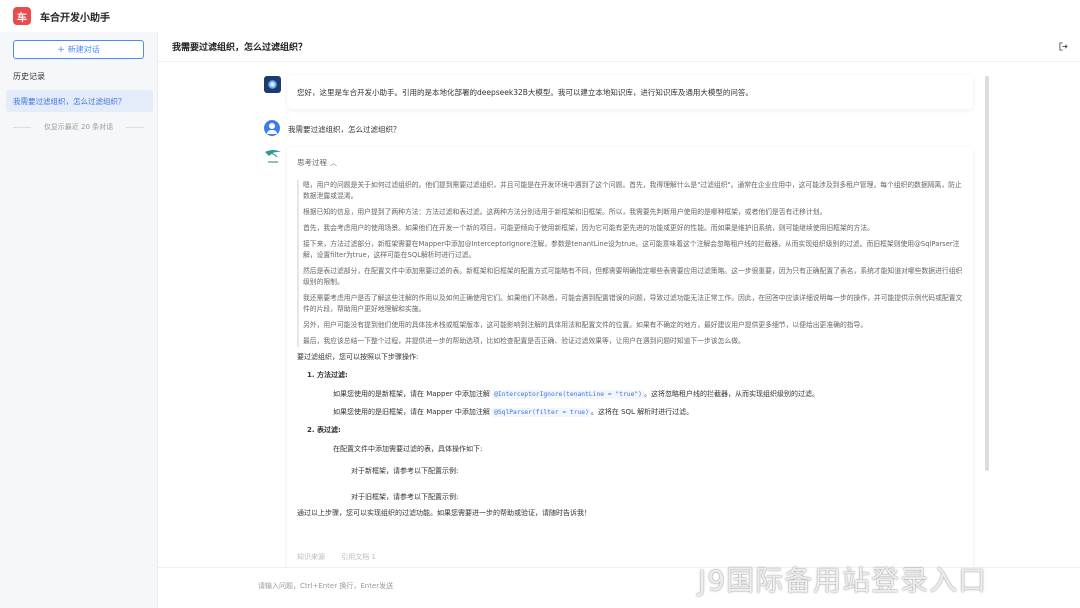 This screenshot has width=1080, height=608. What do you see at coordinates (411, 412) in the screenshot?
I see `step-1-old-text: 如果您使用的是旧框架，请在 Mapper 中添加注解` at bounding box center [411, 412].